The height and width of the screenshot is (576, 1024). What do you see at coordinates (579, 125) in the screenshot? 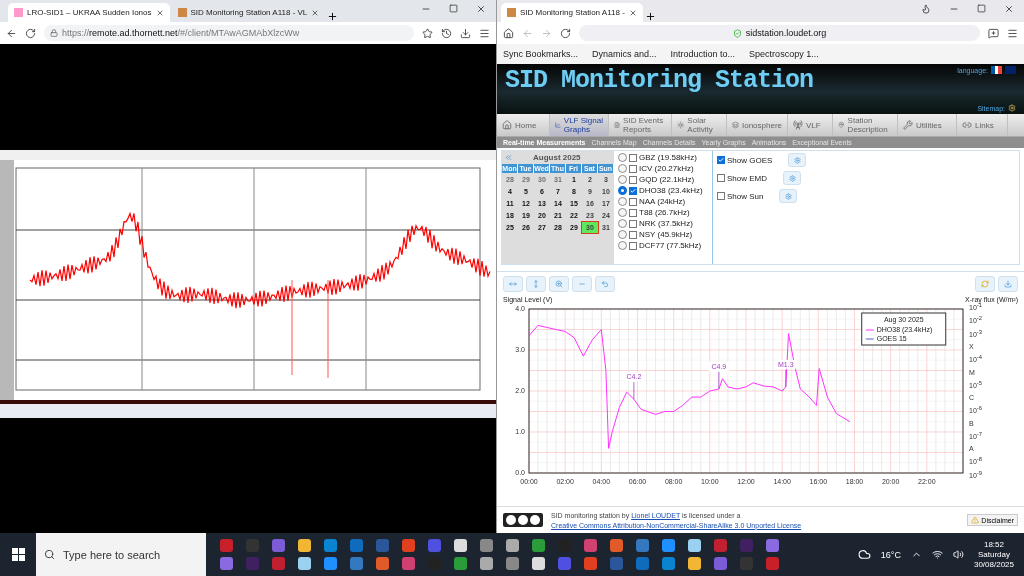
I see `nav-tab: VLF Signal Graphs` at bounding box center [579, 125].